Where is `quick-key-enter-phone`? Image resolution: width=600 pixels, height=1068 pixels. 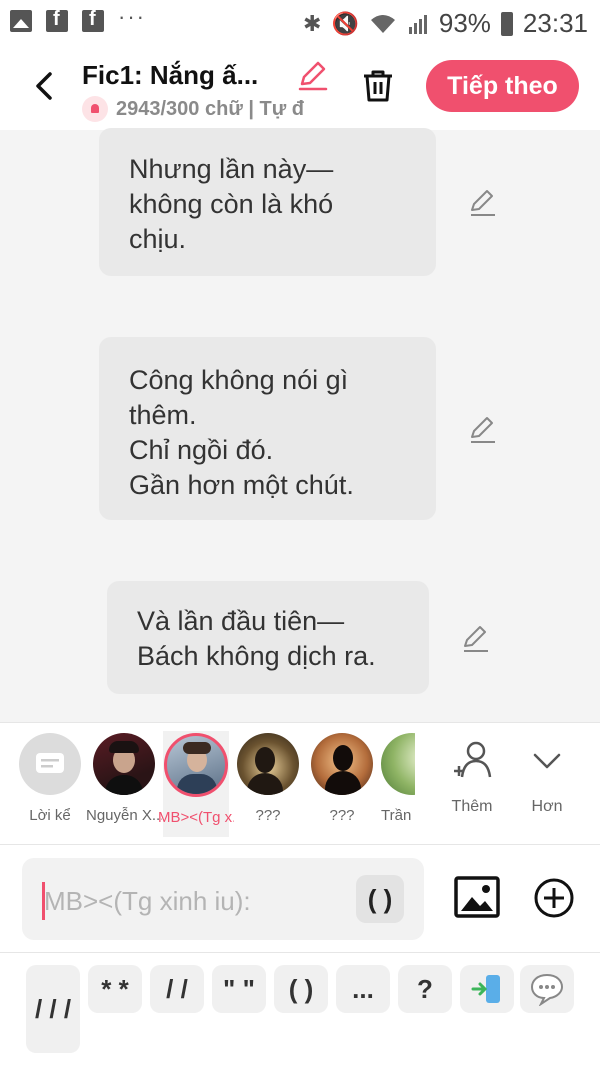
quick-key-enter-phone is located at coordinates (487, 989).